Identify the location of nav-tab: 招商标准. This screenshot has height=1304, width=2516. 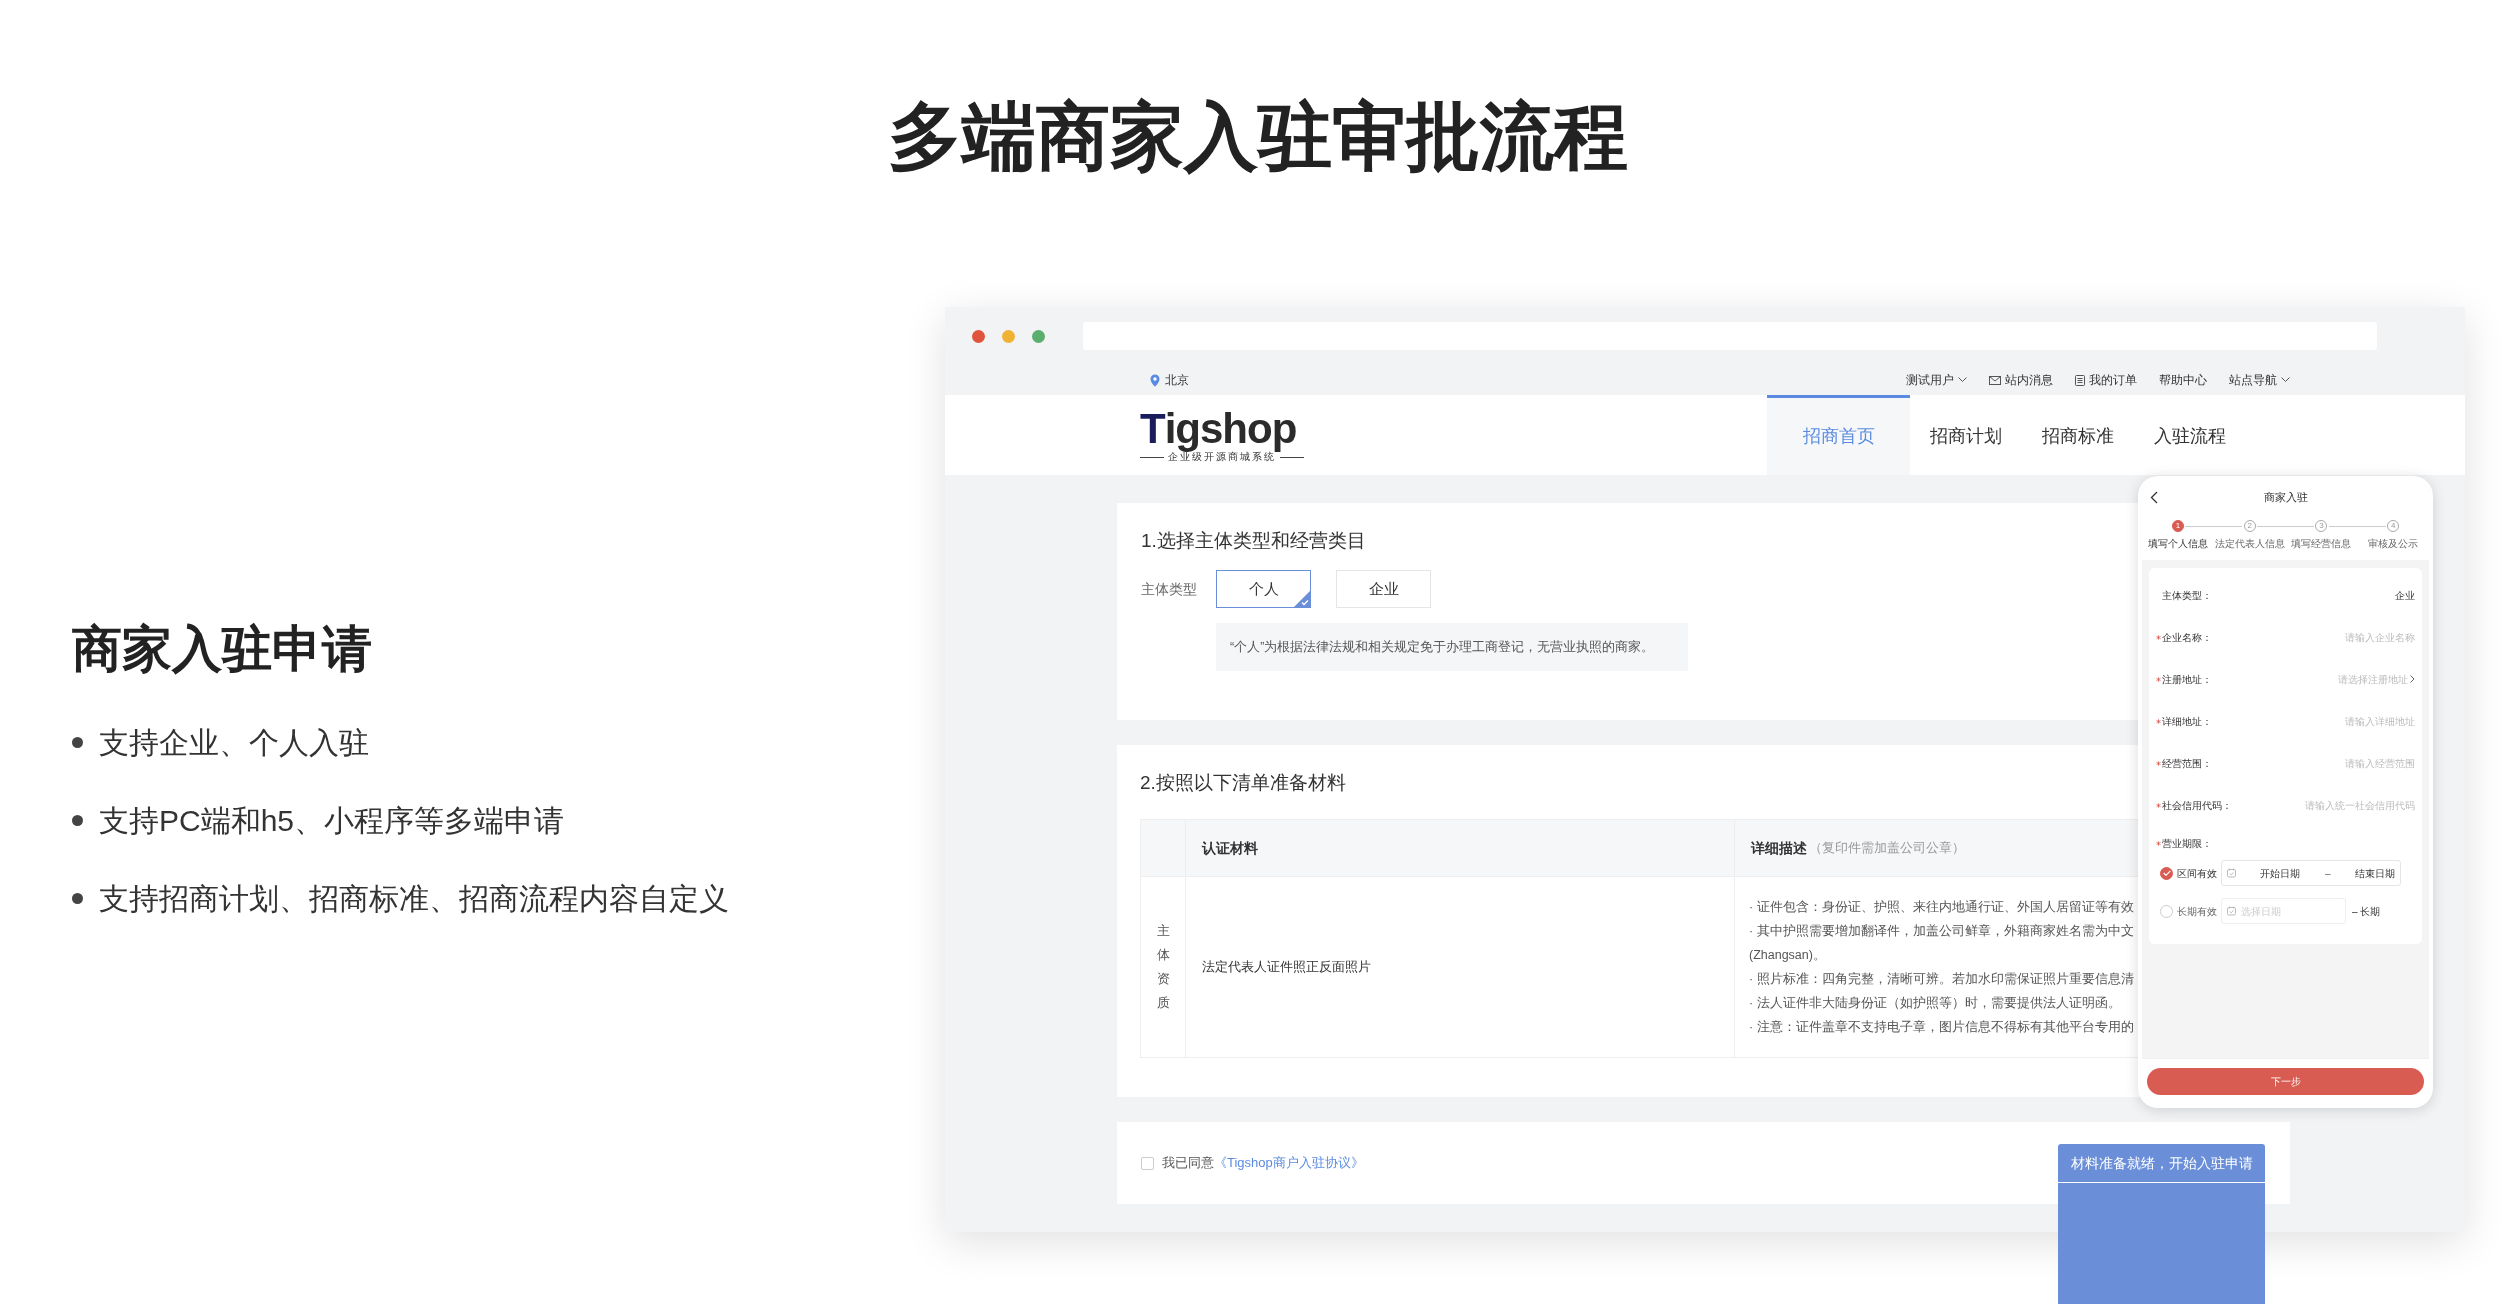
(2078, 435).